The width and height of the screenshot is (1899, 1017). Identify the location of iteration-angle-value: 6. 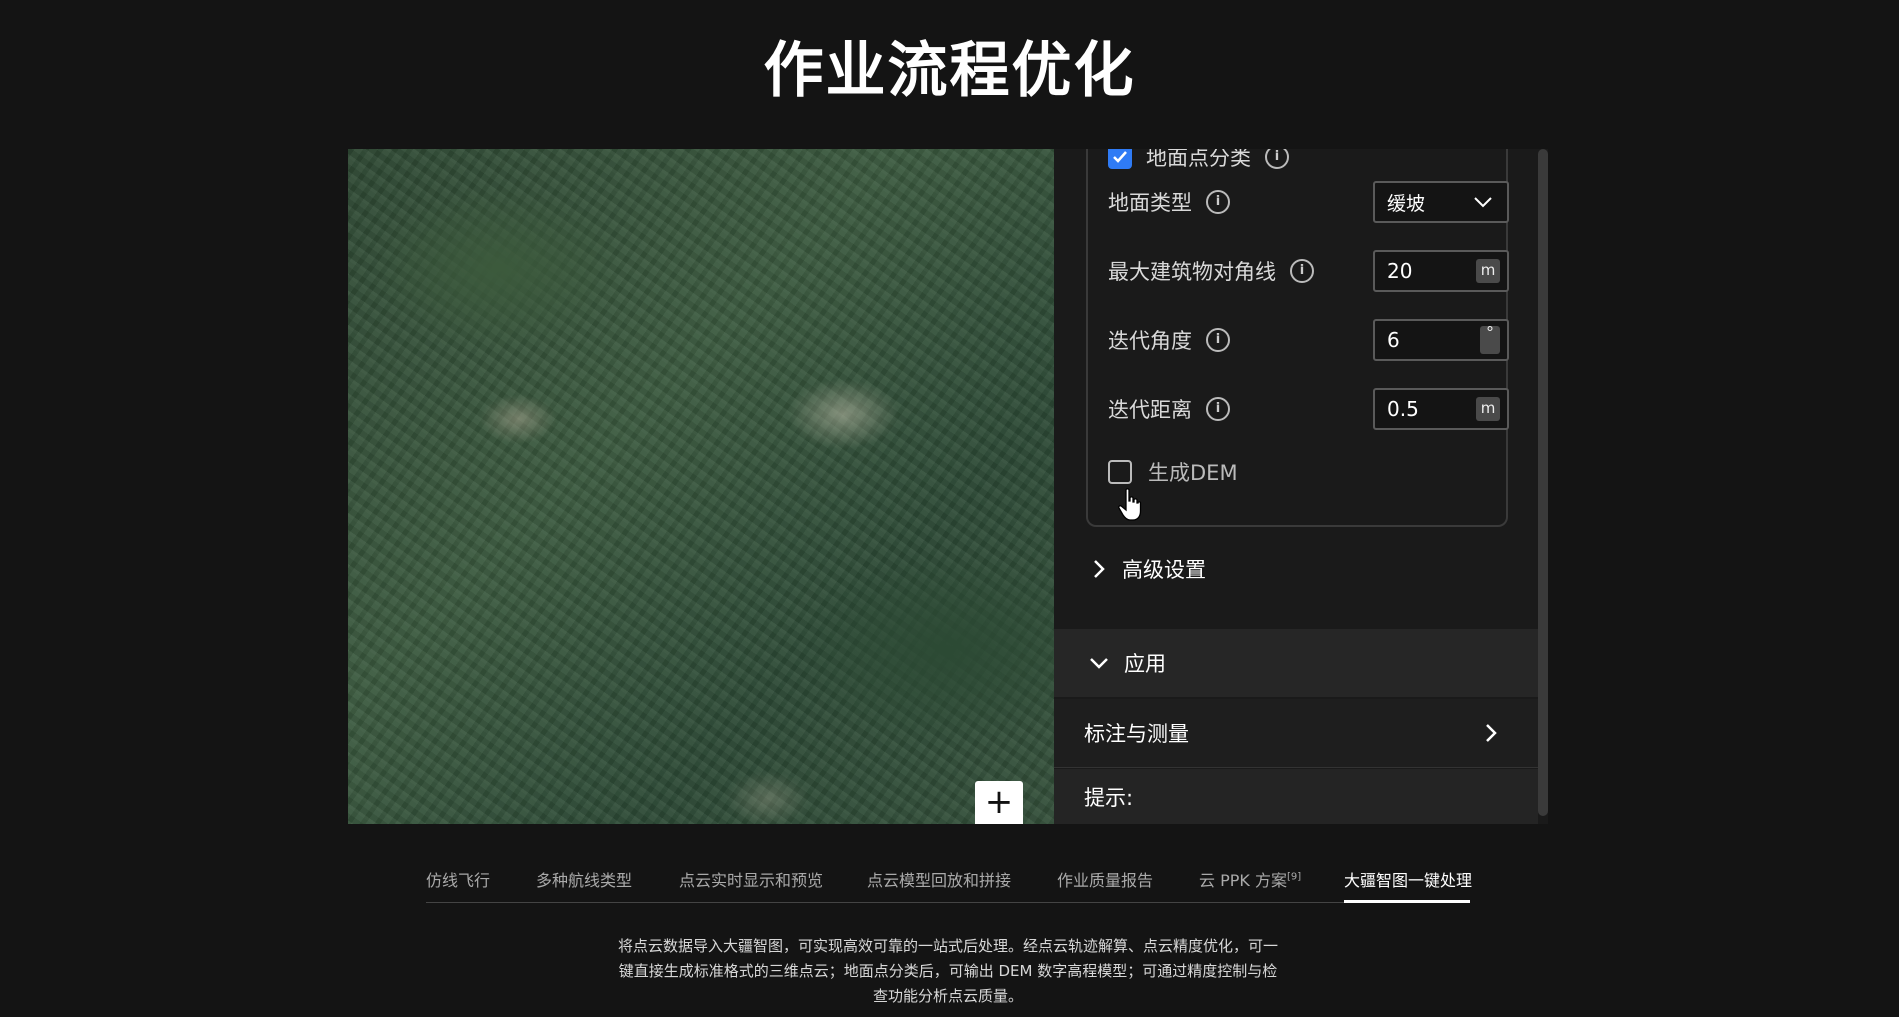
(1393, 340).